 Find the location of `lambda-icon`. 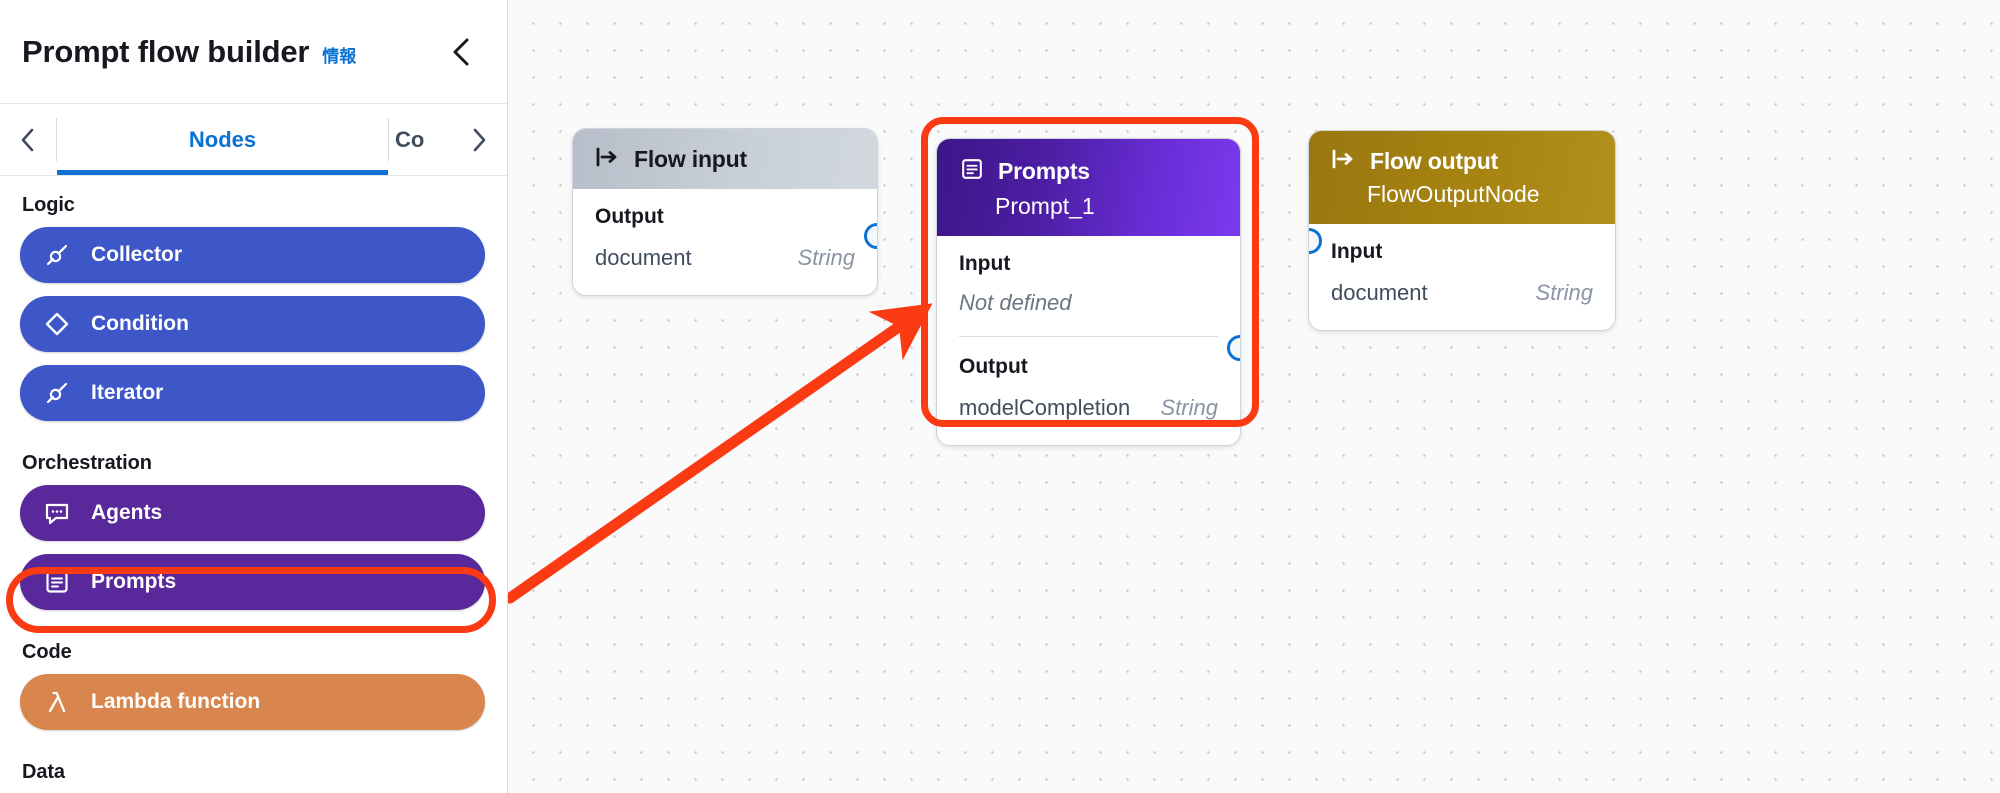

lambda-icon is located at coordinates (57, 702).